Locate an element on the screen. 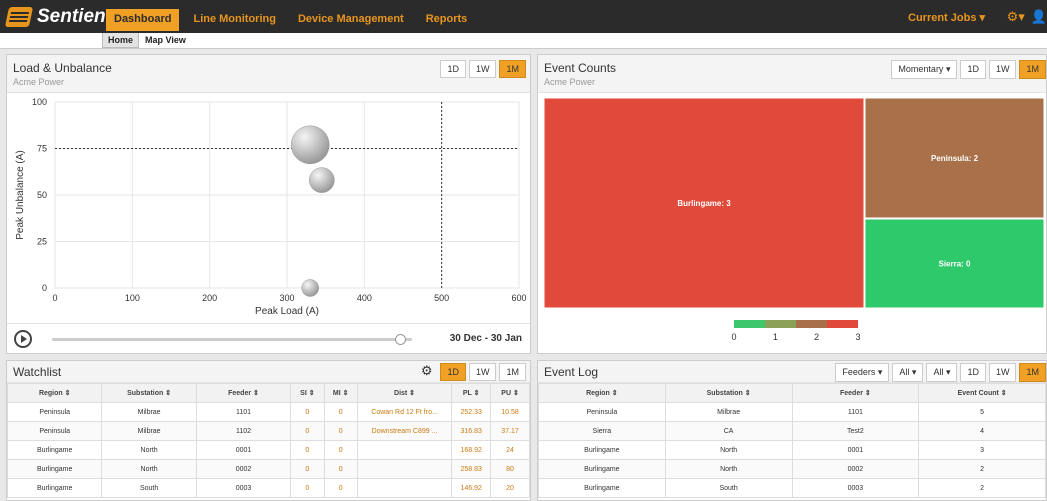 This screenshot has width=1047, height=501. y-tick-label: 100 is located at coordinates (39, 102).